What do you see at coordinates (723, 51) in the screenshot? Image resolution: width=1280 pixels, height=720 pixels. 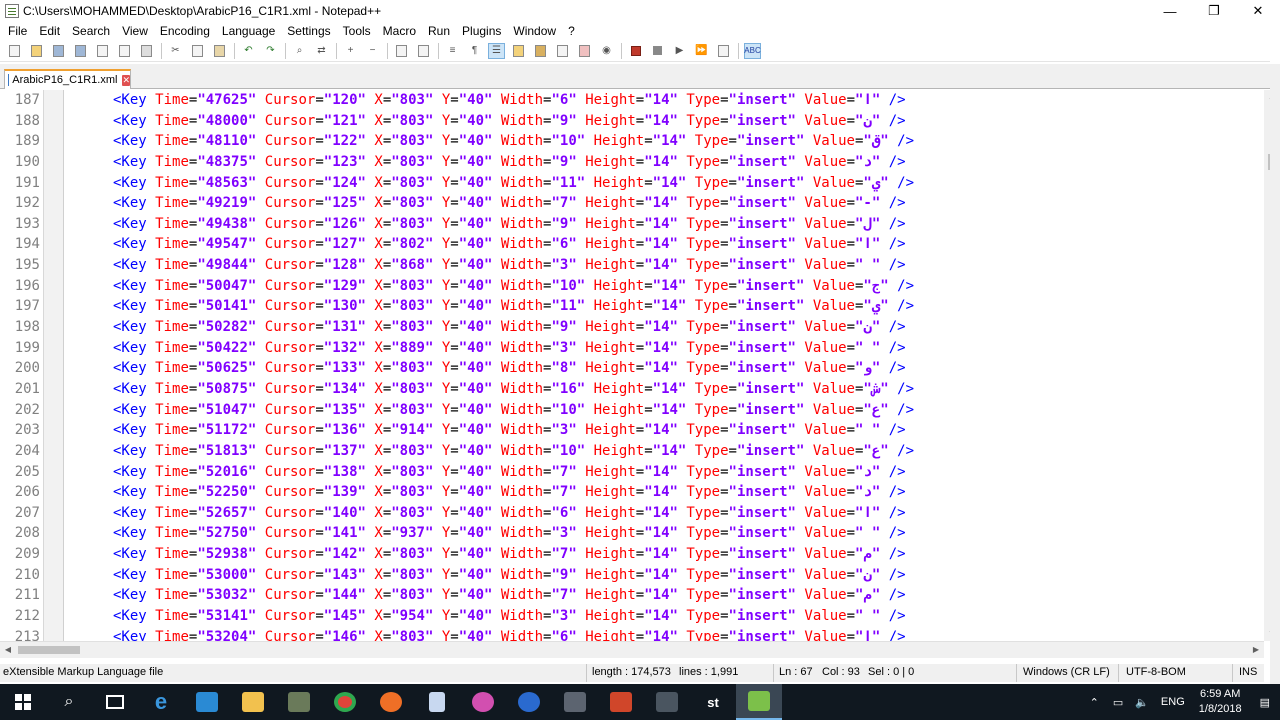 I see `save-macro-icon` at bounding box center [723, 51].